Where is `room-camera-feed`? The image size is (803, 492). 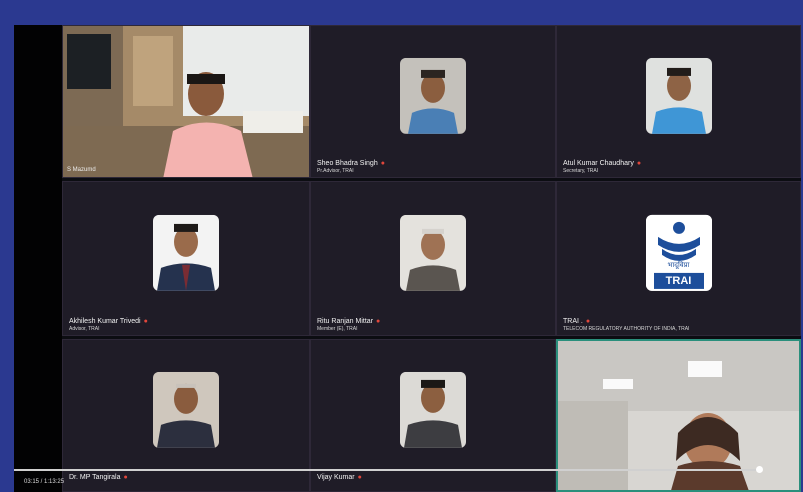
room-camera-feed is located at coordinates (186, 101).